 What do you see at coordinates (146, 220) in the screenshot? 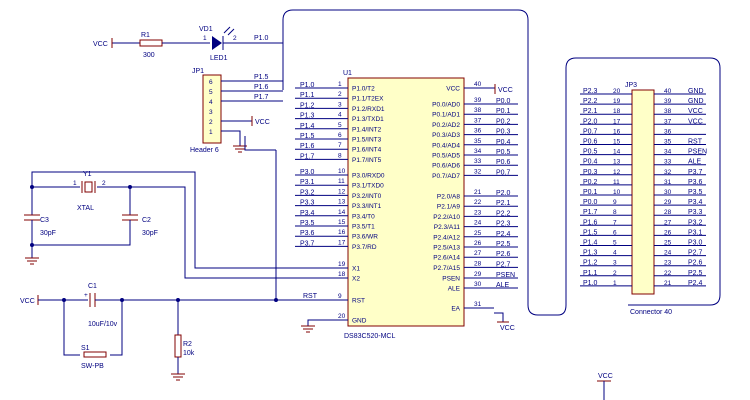
I see `c2-ref: C2` at bounding box center [146, 220].